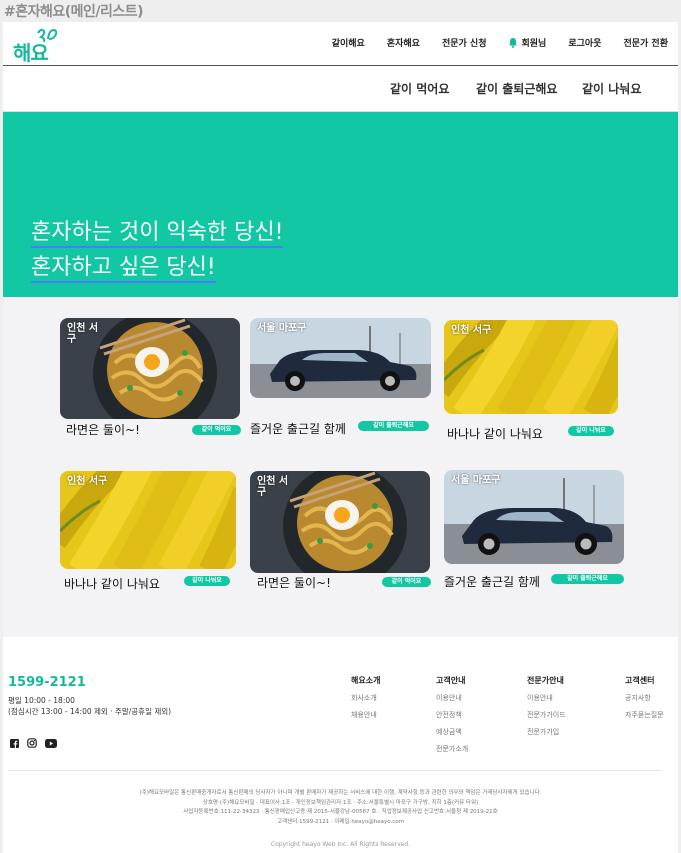 The image size is (681, 853). I want to click on footer-hours-note: (점심시간 13:00 - 14:00 제외 · 주말/공휴일 제외), so click(90, 711).